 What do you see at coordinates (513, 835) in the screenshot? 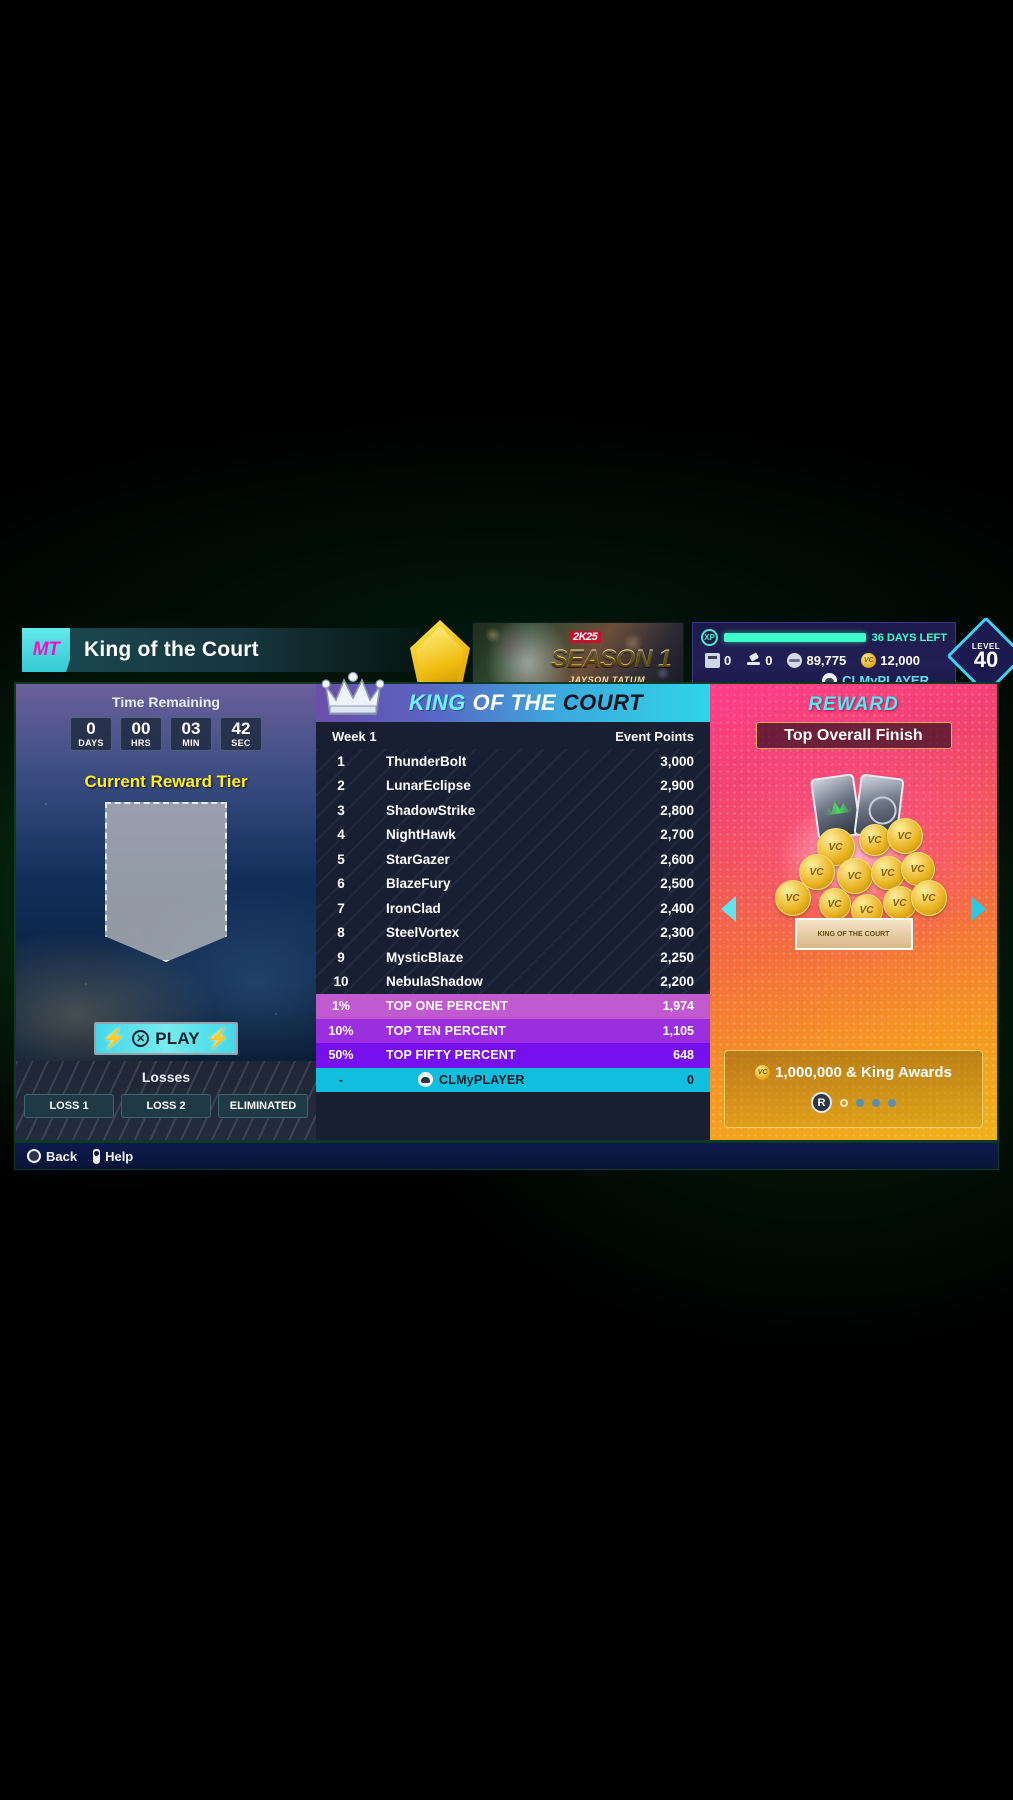
I see `table-row: 4 NightHawk 2,700` at bounding box center [513, 835].